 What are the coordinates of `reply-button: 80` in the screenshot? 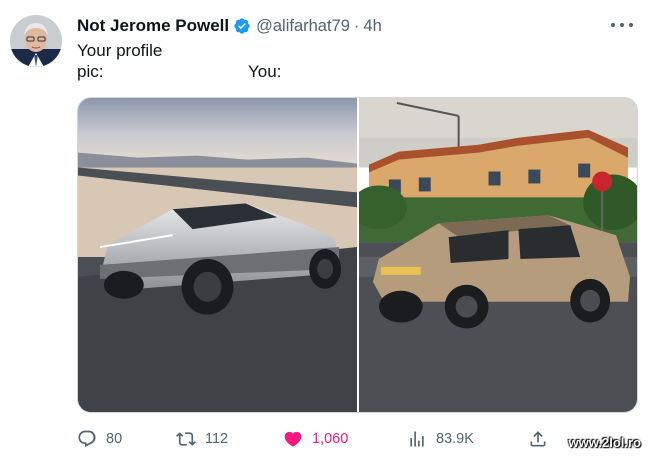 It's located at (99, 439).